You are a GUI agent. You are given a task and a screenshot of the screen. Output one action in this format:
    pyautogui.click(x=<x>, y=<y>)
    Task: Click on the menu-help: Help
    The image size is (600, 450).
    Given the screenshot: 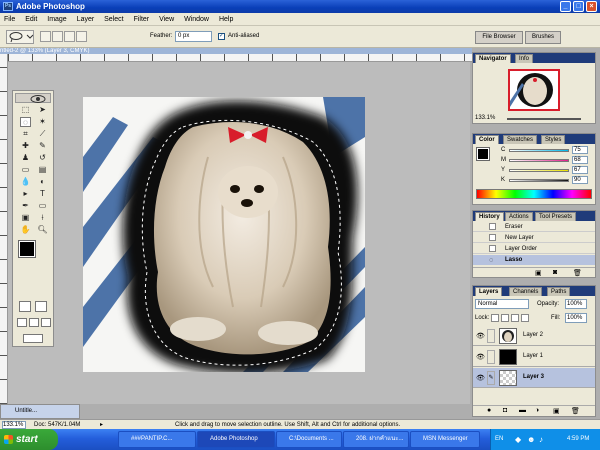 What is the action you would take?
    pyautogui.click(x=226, y=19)
    